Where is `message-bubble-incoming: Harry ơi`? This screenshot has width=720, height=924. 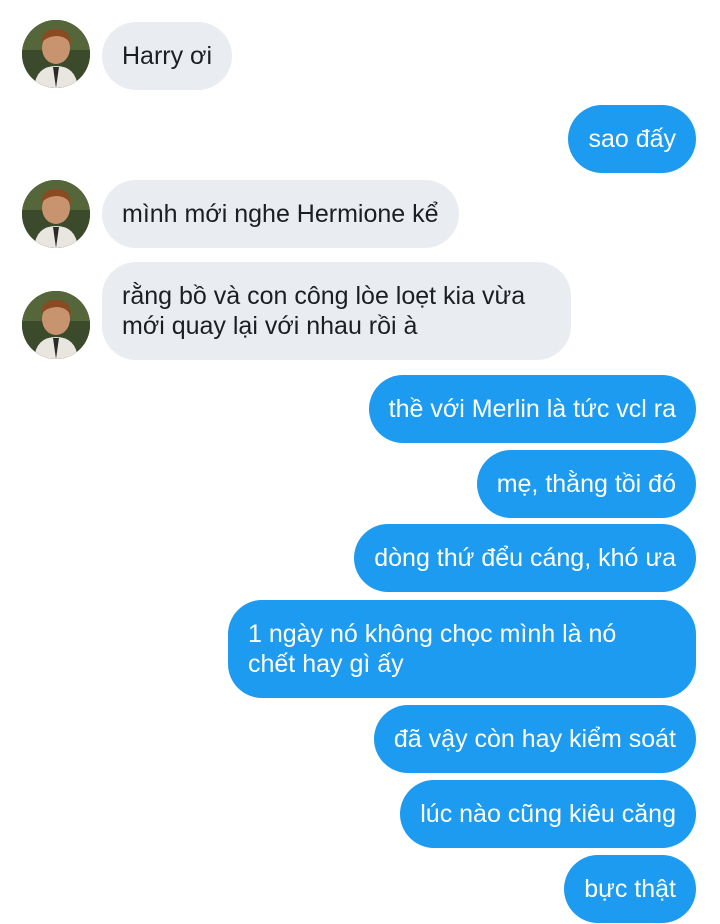
message-bubble-incoming: Harry ơi is located at coordinates (167, 56).